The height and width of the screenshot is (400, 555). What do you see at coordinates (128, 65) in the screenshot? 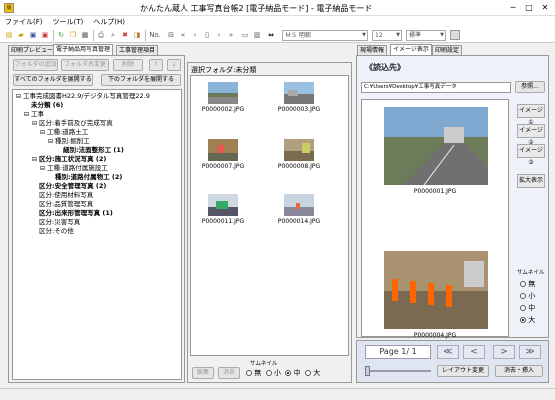
I see `delete-folder-button: 削除` at bounding box center [128, 65].